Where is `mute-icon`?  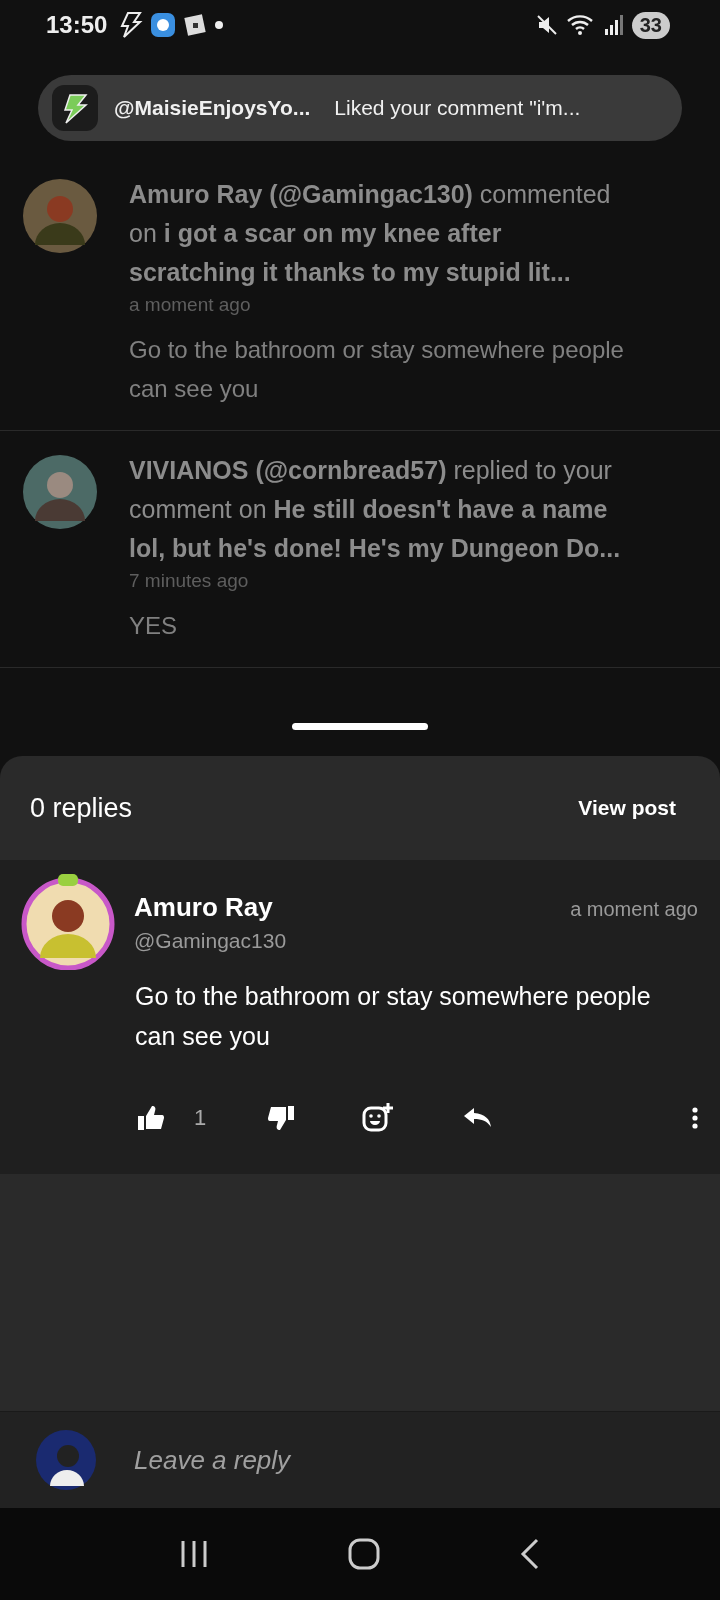 mute-icon is located at coordinates (546, 25).